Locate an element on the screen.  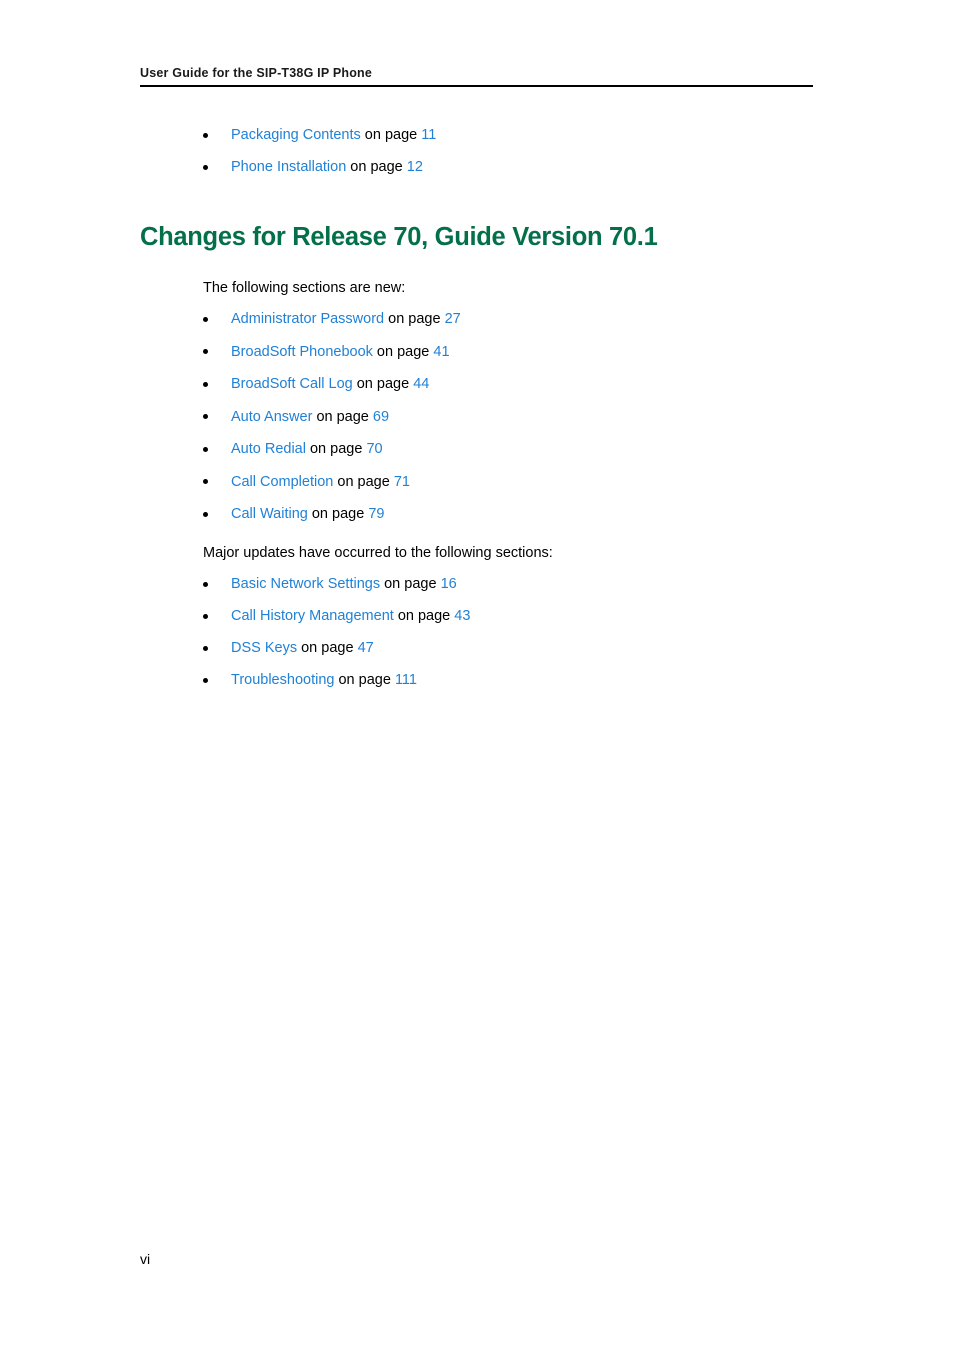
list-item: Troubleshooting on page 111 is located at coordinates (336, 680).